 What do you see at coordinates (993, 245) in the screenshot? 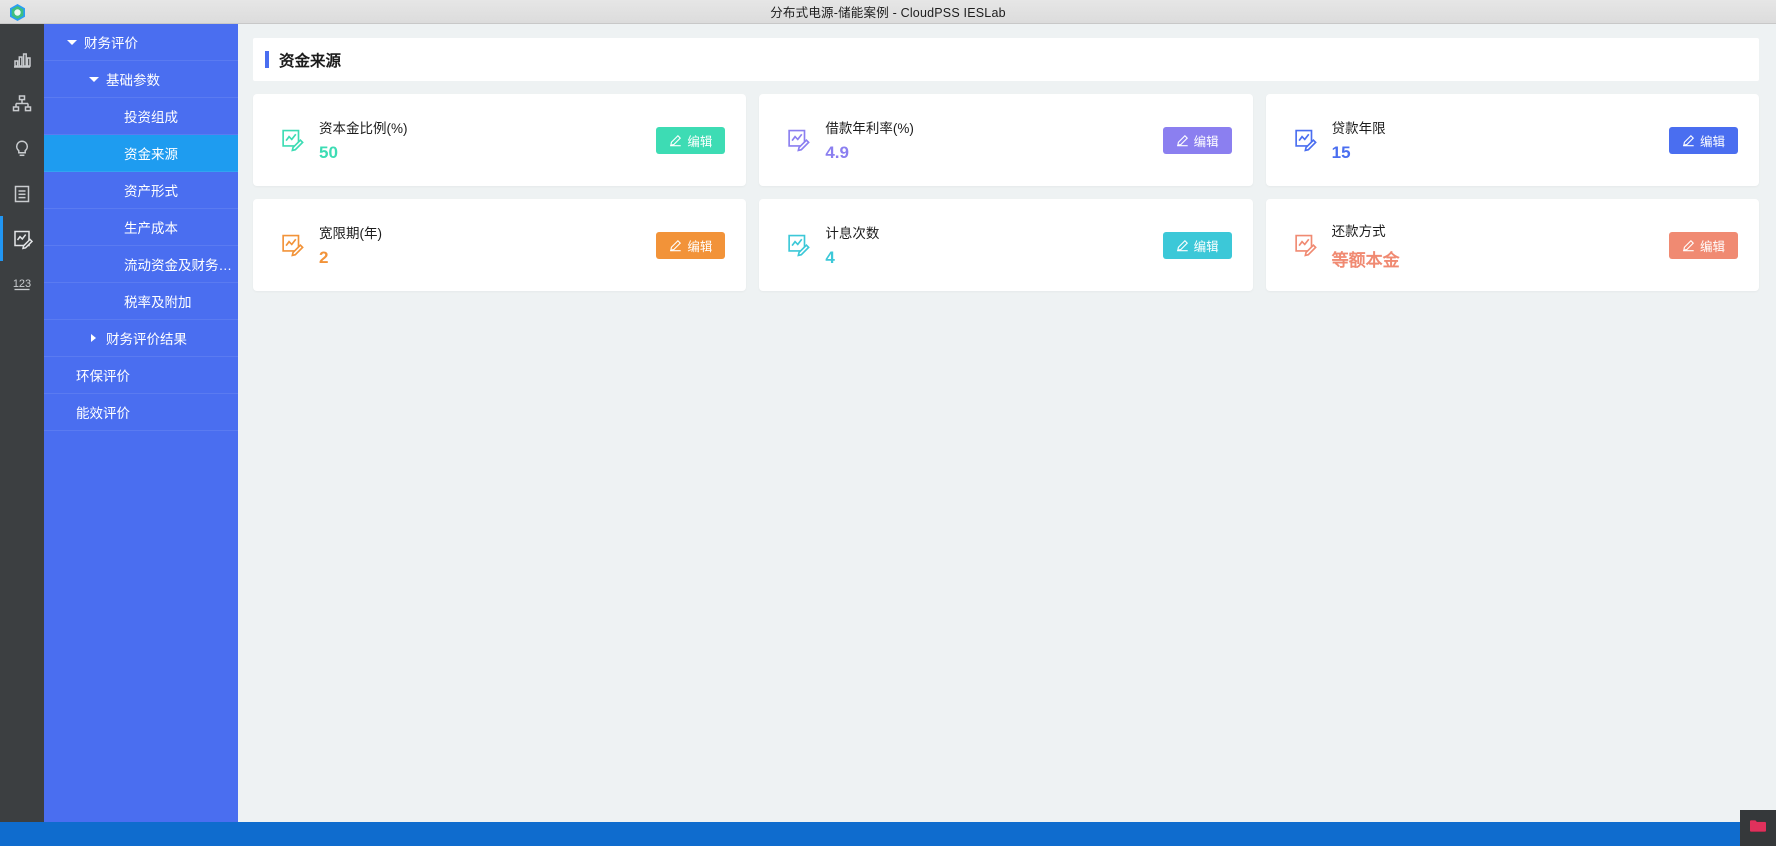
I see `card-texts: 计息次数 4` at bounding box center [993, 245].